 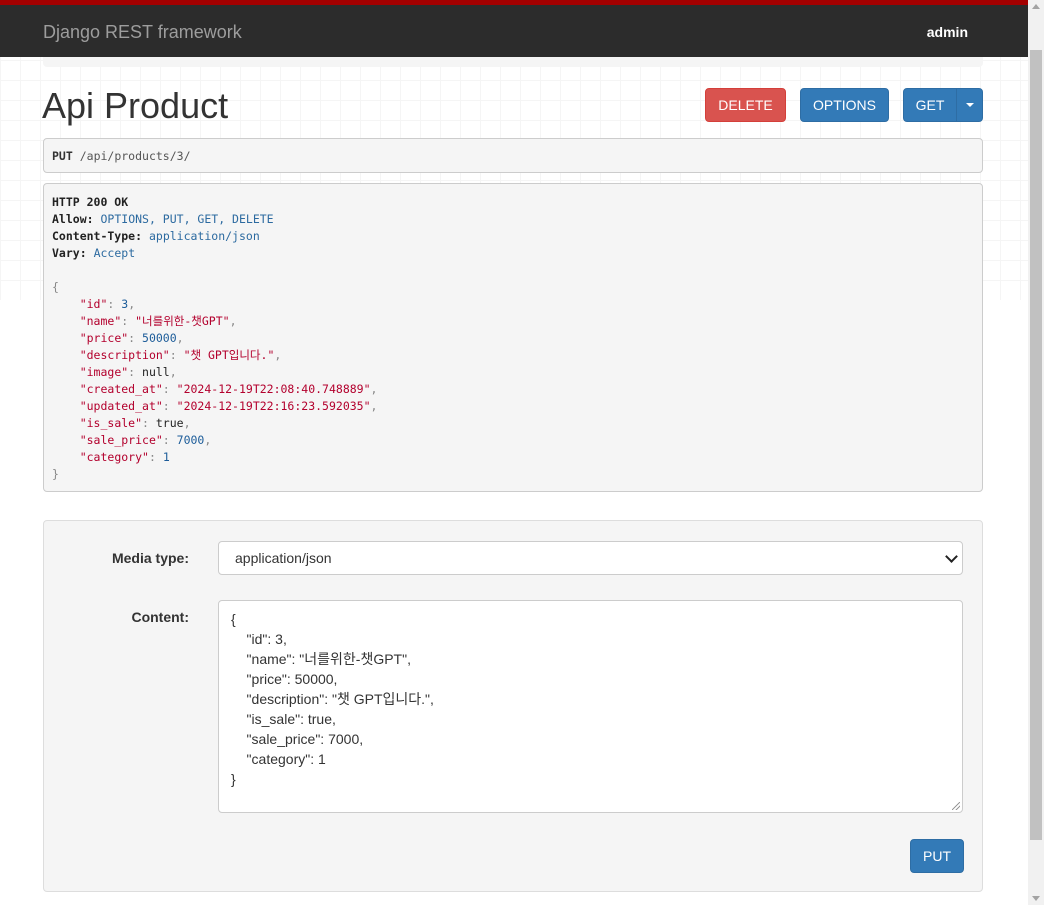 I want to click on json-key: "category", so click(x=114, y=457).